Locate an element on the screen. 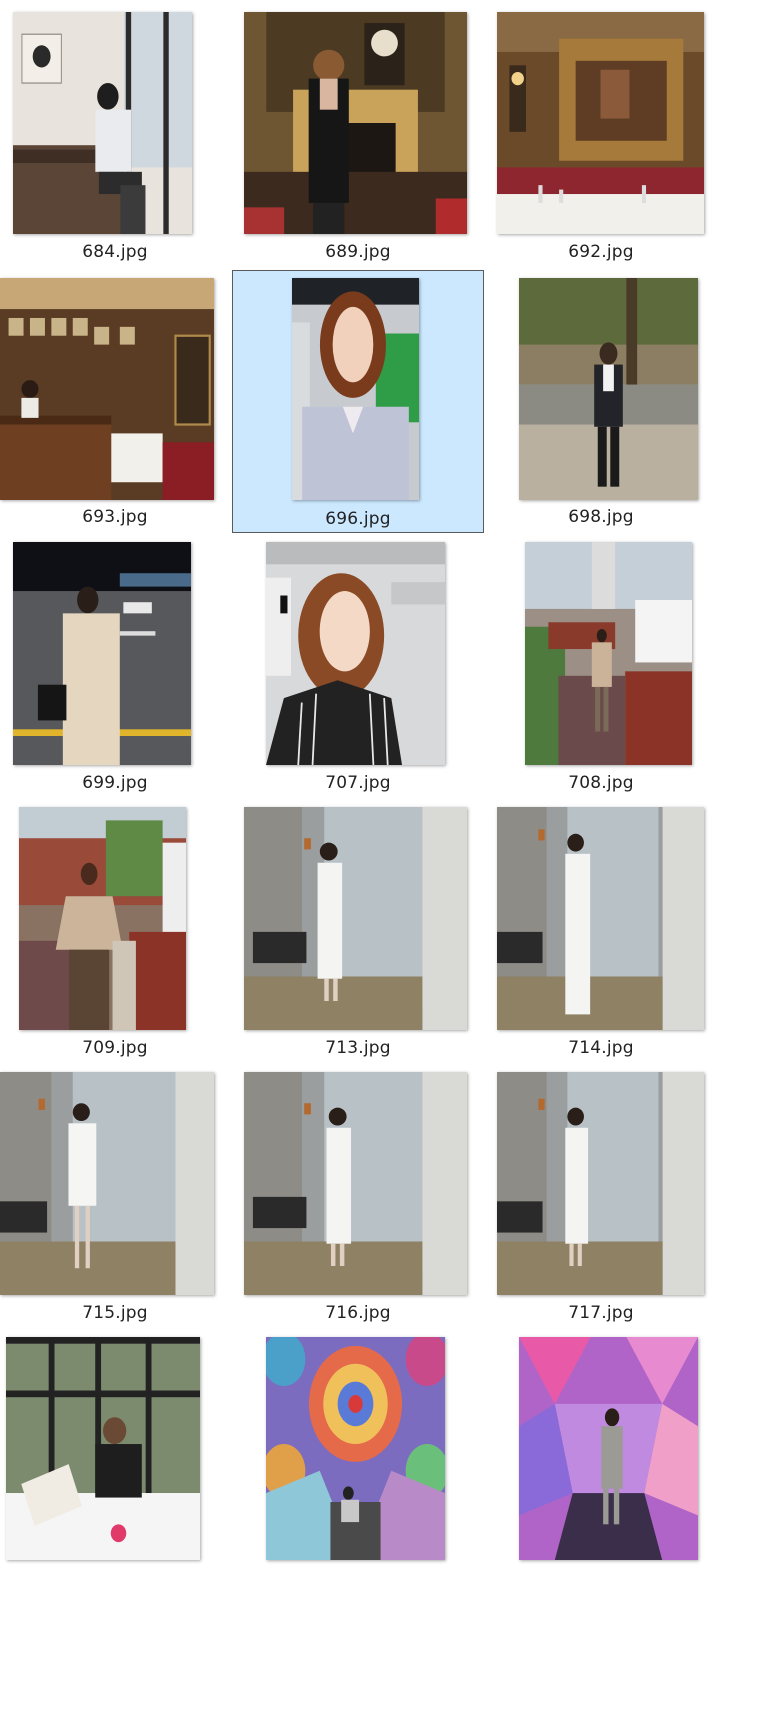  file-tile: 709.jpg is located at coordinates (115, 932).